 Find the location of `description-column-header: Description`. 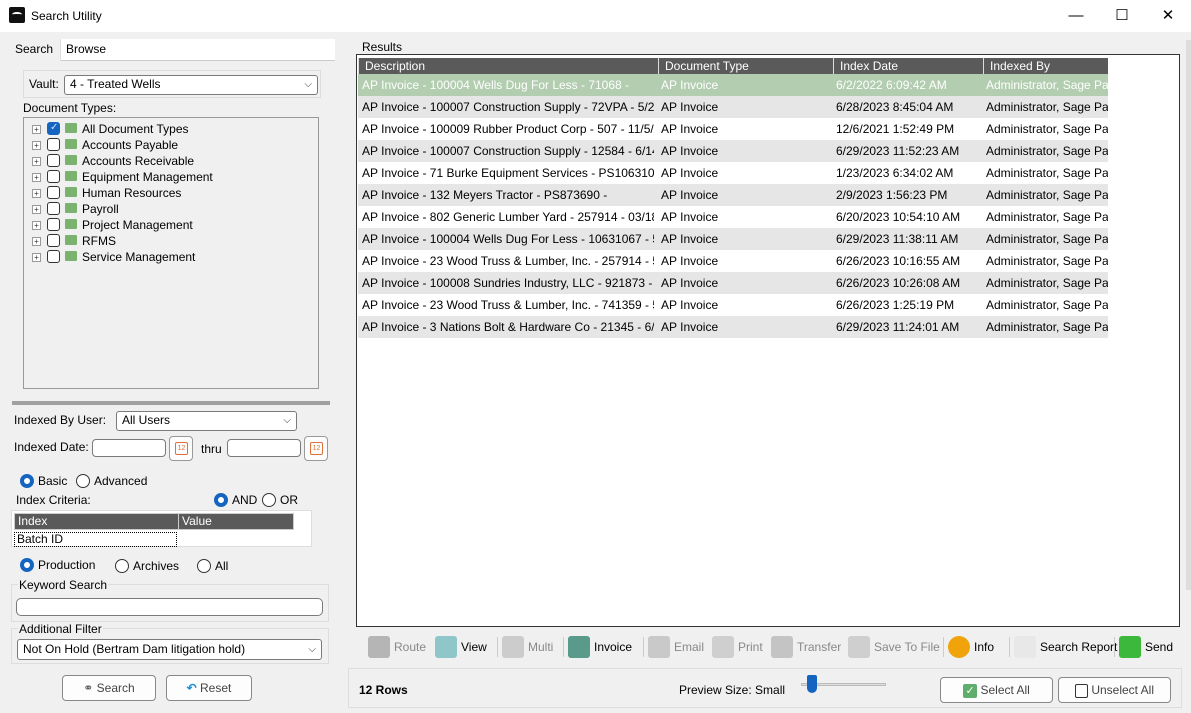

description-column-header: Description is located at coordinates (508, 66).